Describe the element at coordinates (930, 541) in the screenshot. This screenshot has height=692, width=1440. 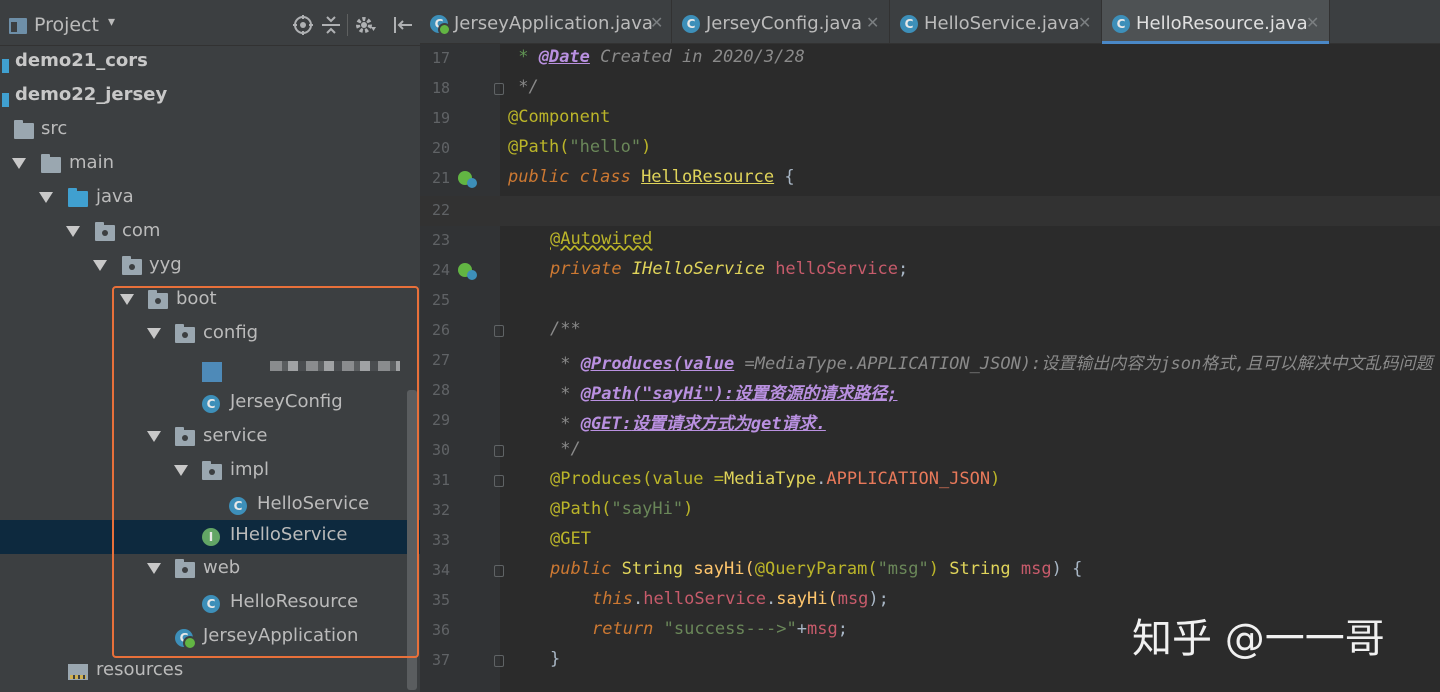
I see `code-line: 33 @GET` at that location.